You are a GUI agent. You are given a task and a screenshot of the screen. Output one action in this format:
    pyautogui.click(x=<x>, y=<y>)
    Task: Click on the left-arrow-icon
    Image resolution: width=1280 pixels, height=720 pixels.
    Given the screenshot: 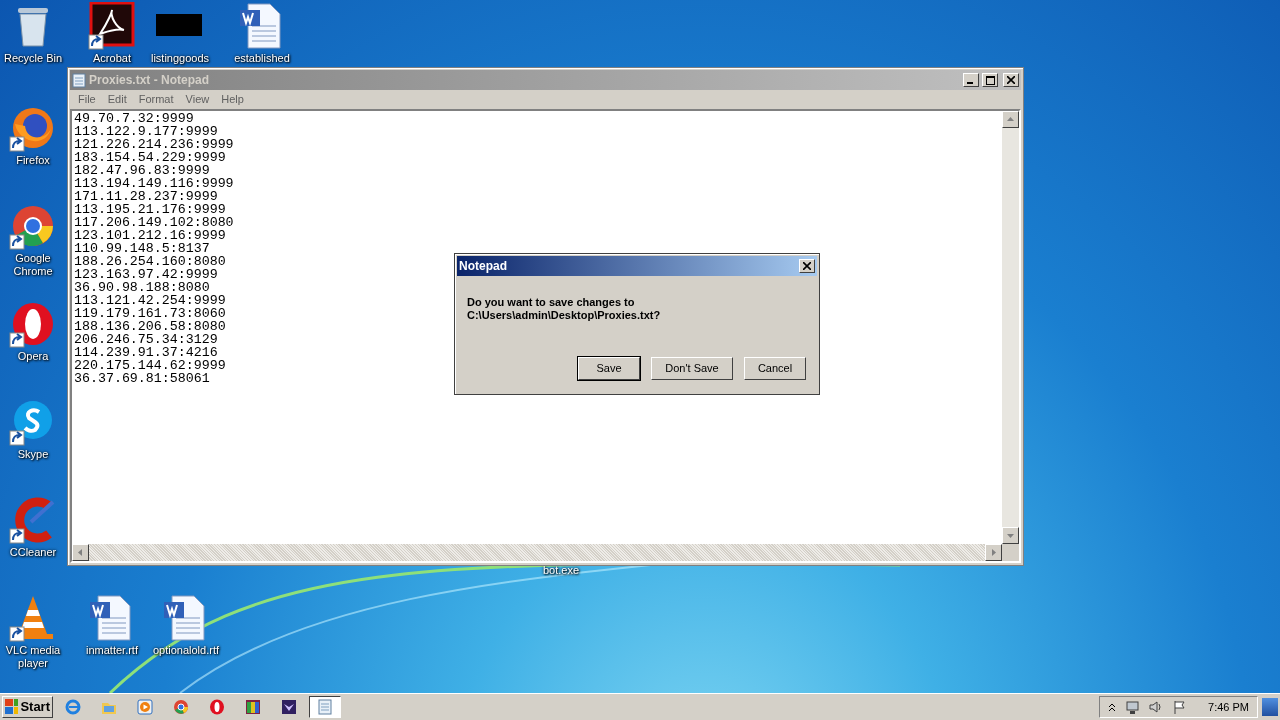 What is the action you would take?
    pyautogui.click(x=80, y=552)
    